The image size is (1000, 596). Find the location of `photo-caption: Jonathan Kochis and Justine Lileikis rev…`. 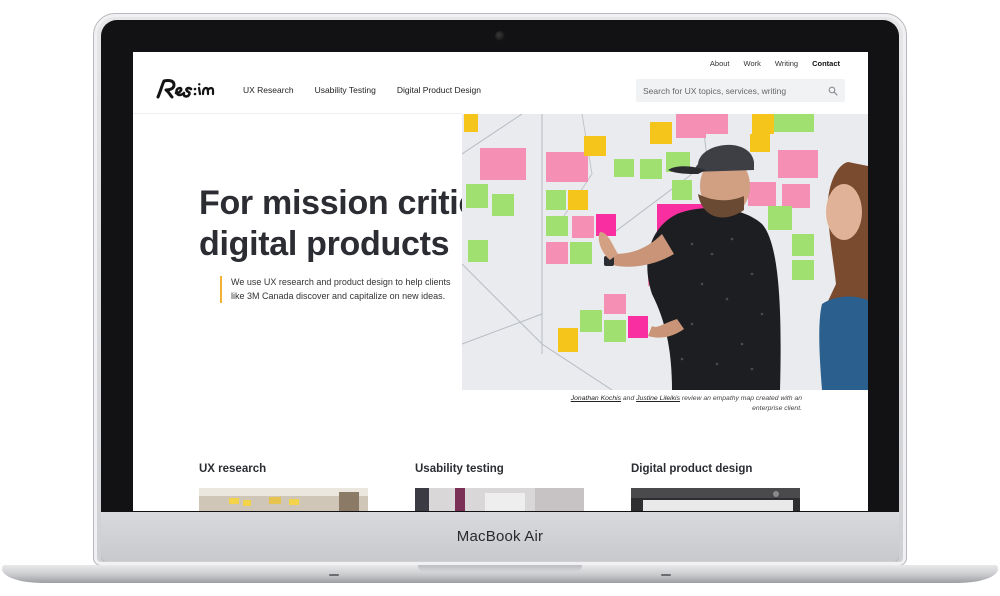

photo-caption: Jonathan Kochis and Justine Lileikis rev… is located at coordinates (672, 404).